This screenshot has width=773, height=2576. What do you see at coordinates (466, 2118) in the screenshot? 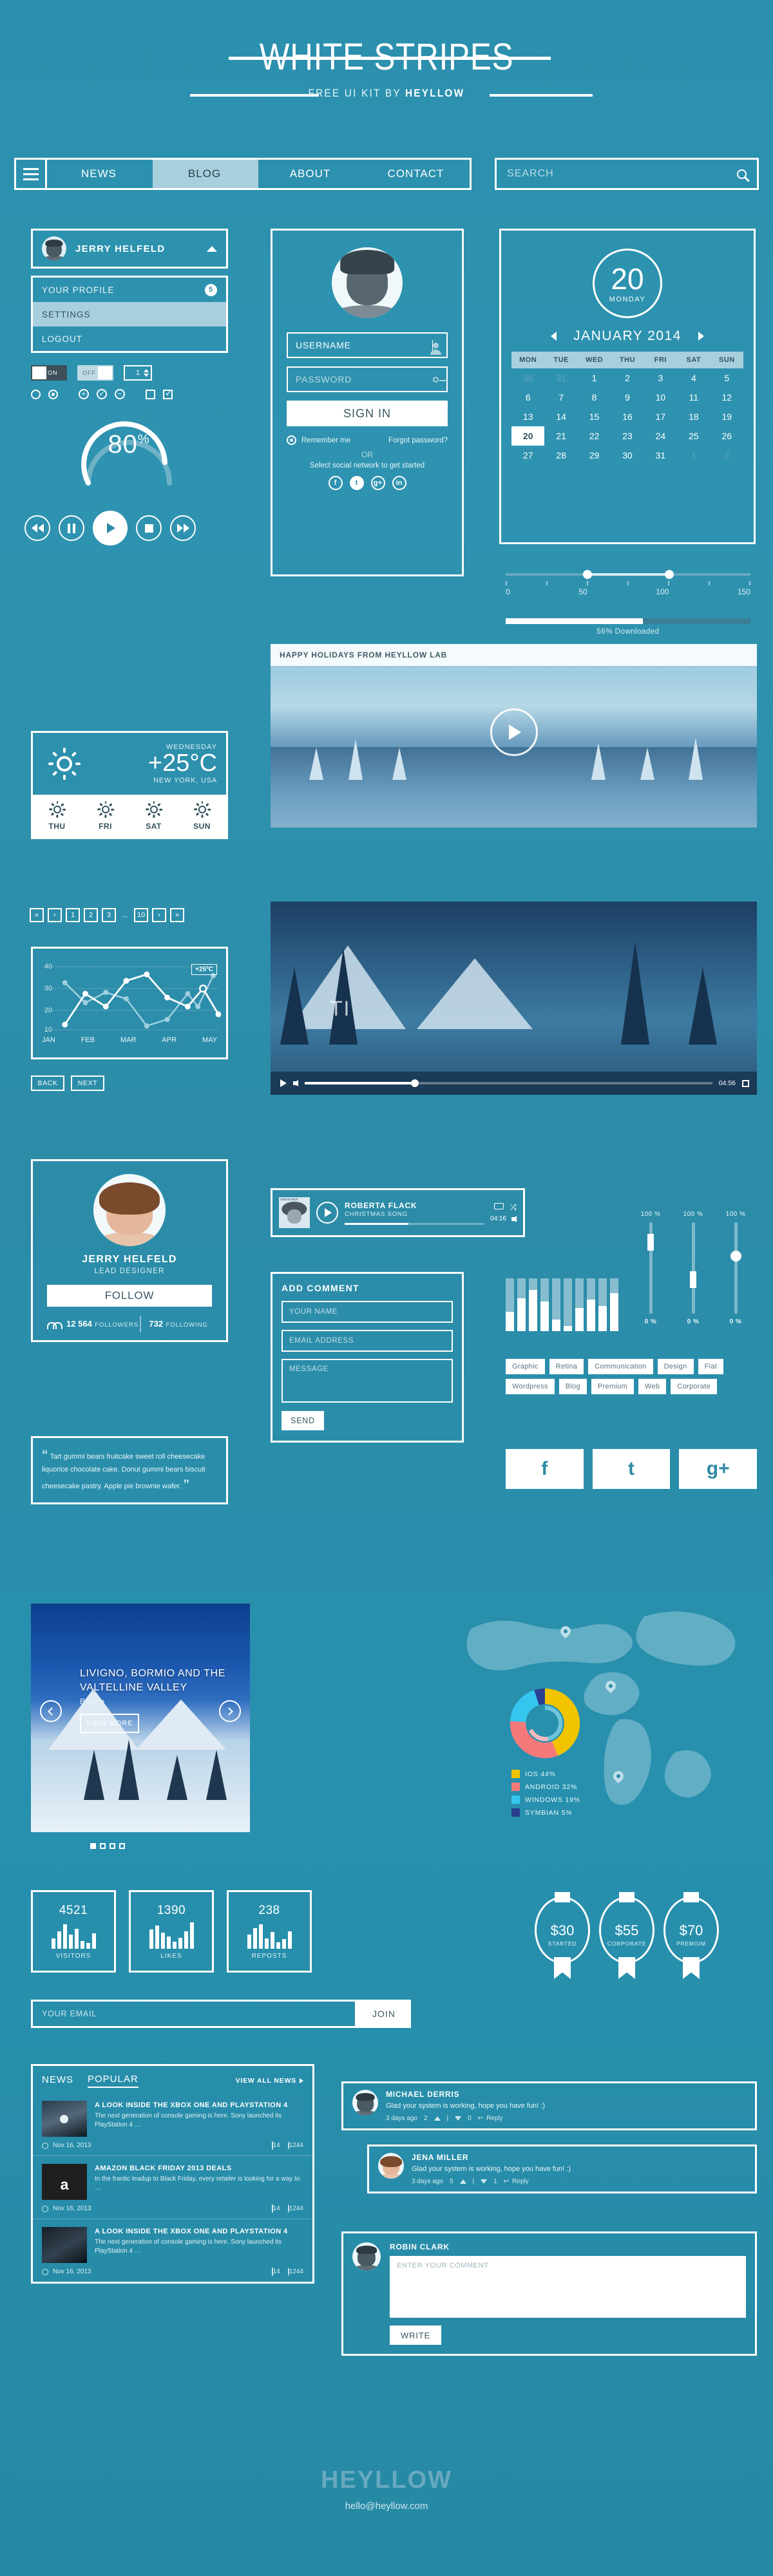
I see `comment-footer: 3 days ago 2 | 0 ↩ Reply` at bounding box center [466, 2118].